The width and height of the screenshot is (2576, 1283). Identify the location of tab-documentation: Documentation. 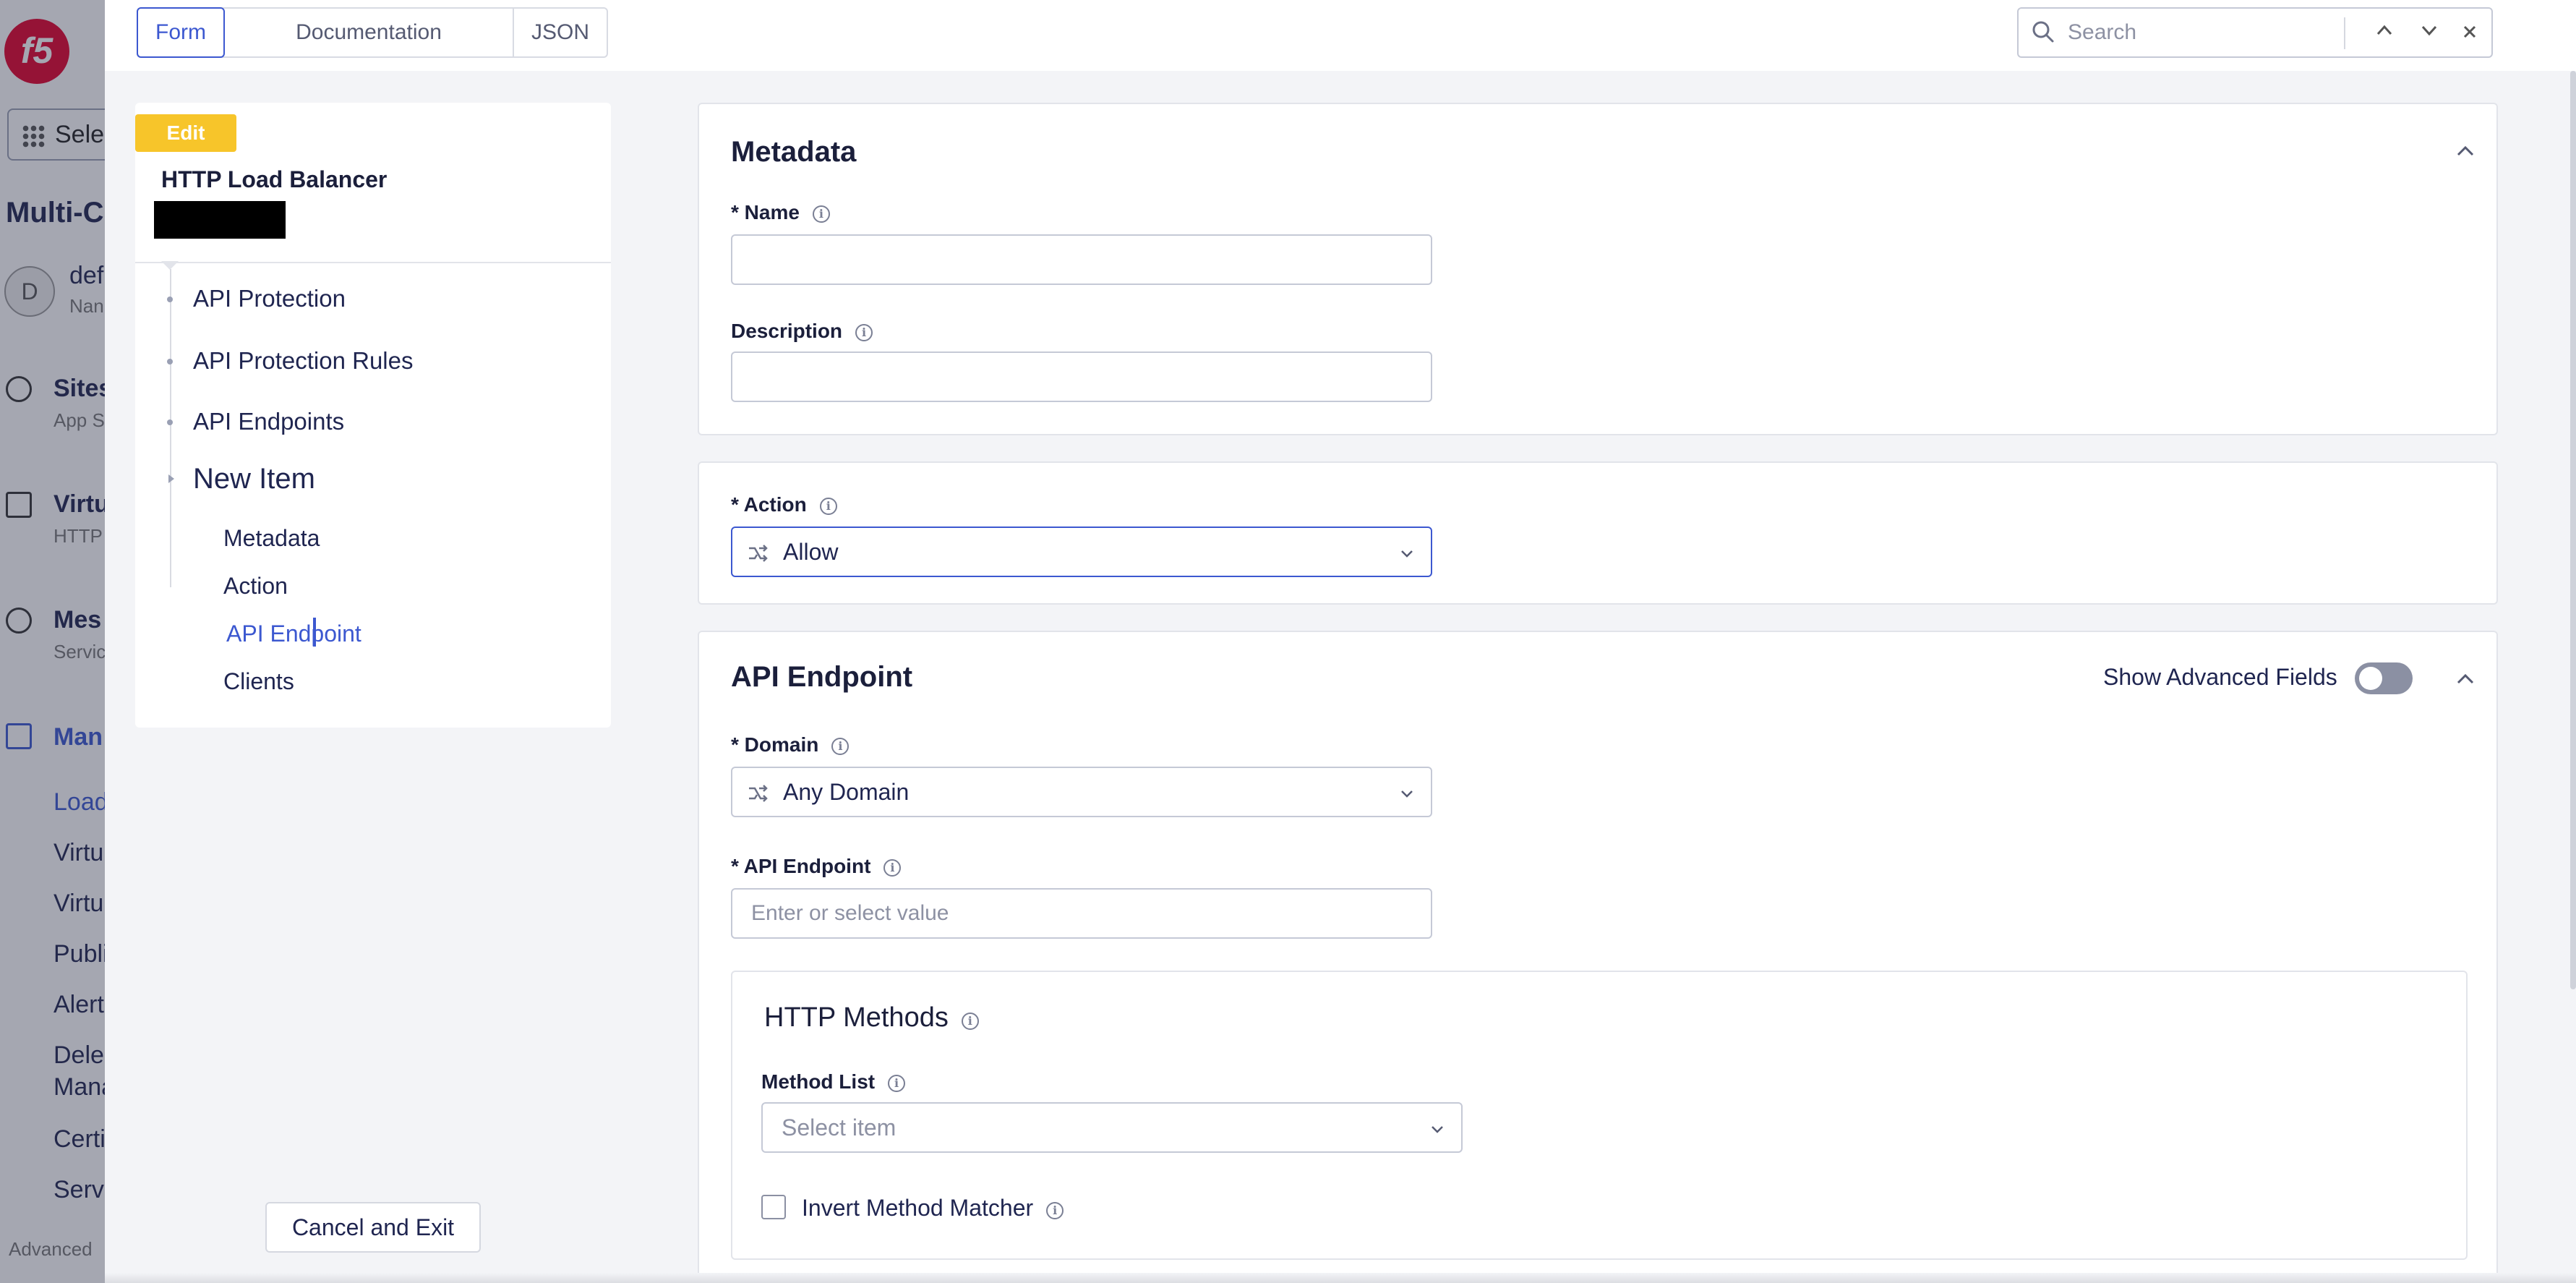
(369, 32).